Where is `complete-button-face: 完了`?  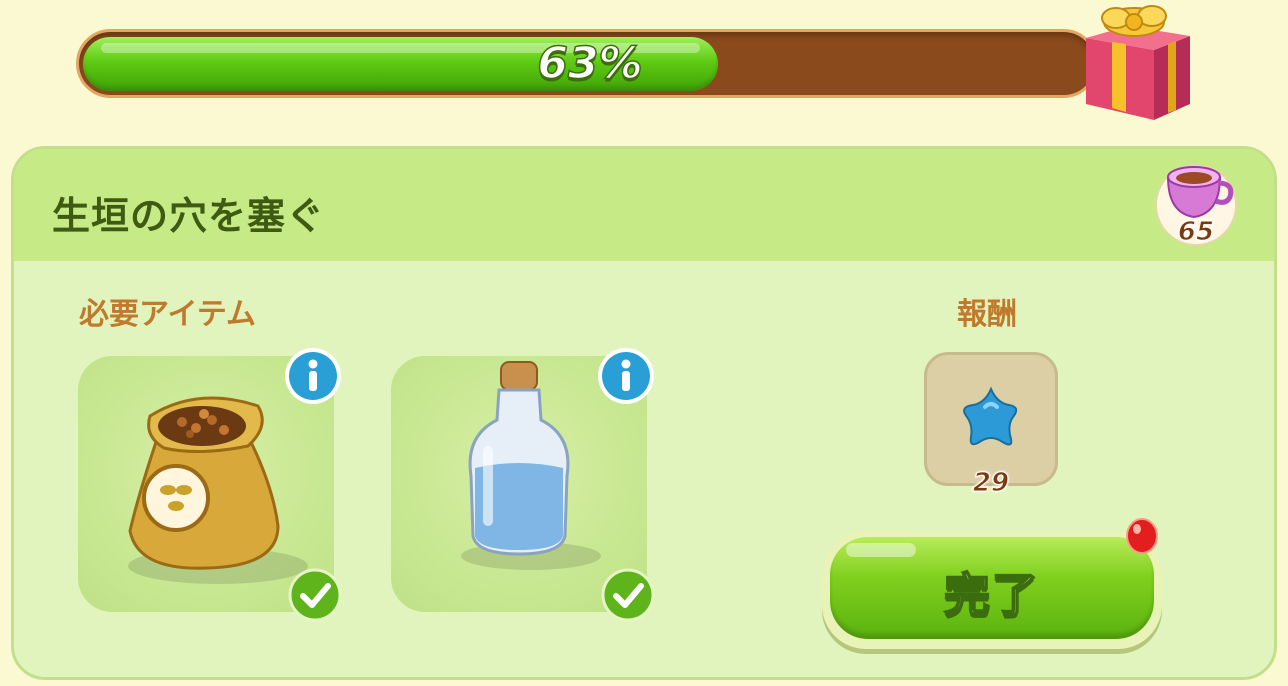
complete-button-face: 完了 is located at coordinates (992, 588).